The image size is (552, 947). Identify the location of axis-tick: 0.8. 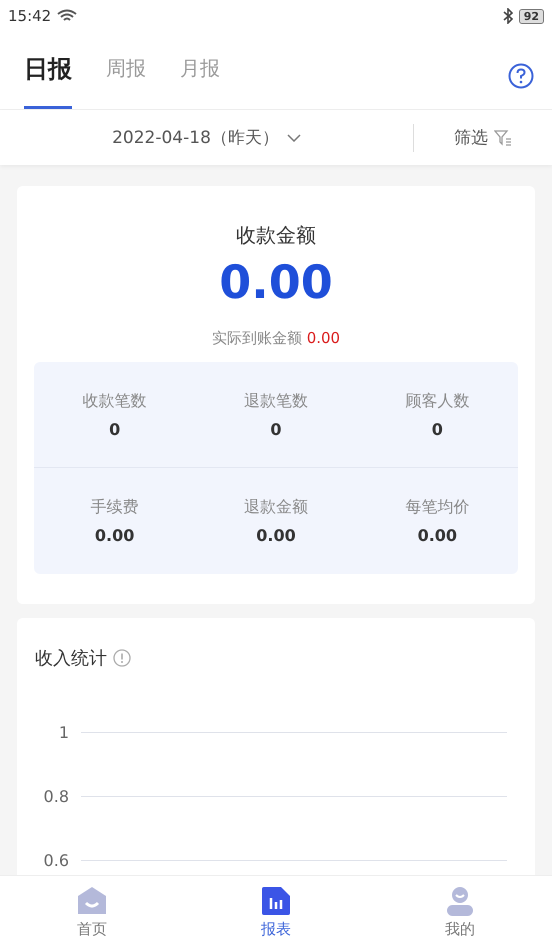
(55, 796).